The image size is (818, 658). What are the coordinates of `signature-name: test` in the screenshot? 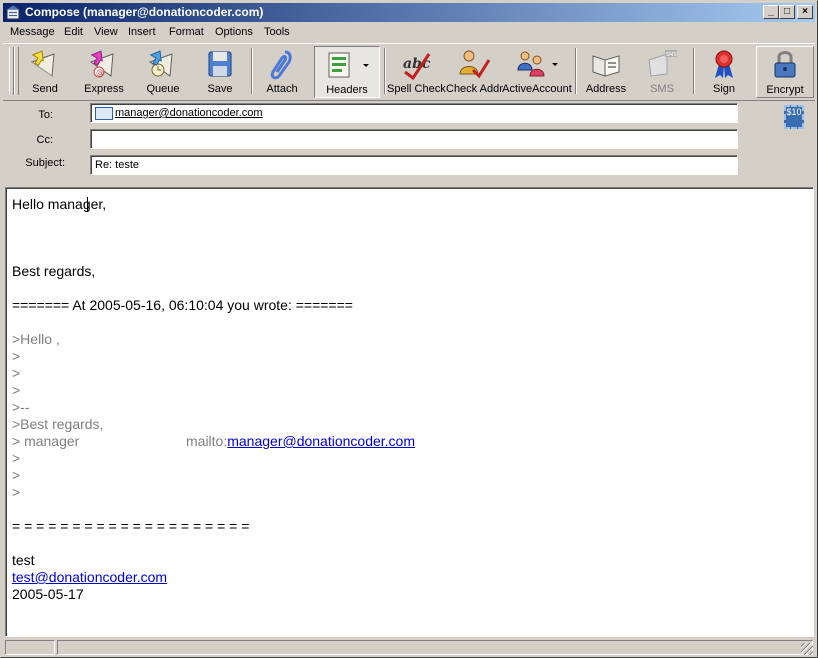 It's located at (23, 560).